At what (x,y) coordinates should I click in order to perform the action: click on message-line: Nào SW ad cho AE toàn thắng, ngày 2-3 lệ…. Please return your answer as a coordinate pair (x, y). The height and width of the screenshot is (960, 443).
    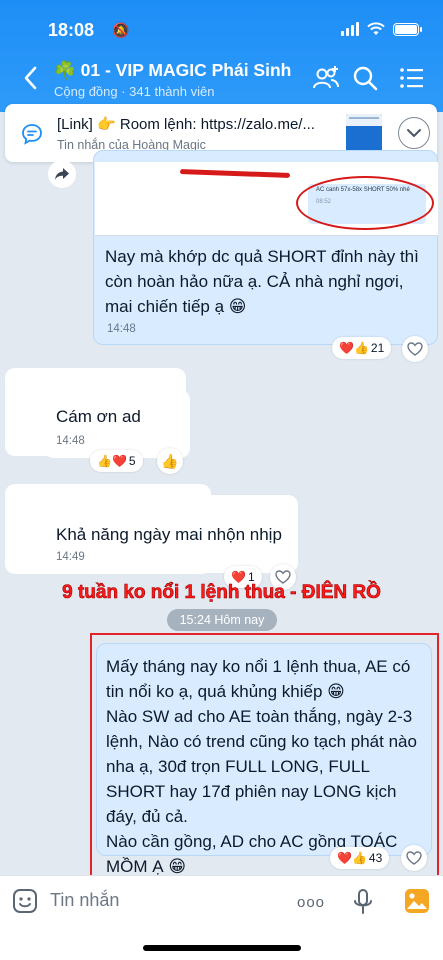
    Looking at the image, I should click on (261, 766).